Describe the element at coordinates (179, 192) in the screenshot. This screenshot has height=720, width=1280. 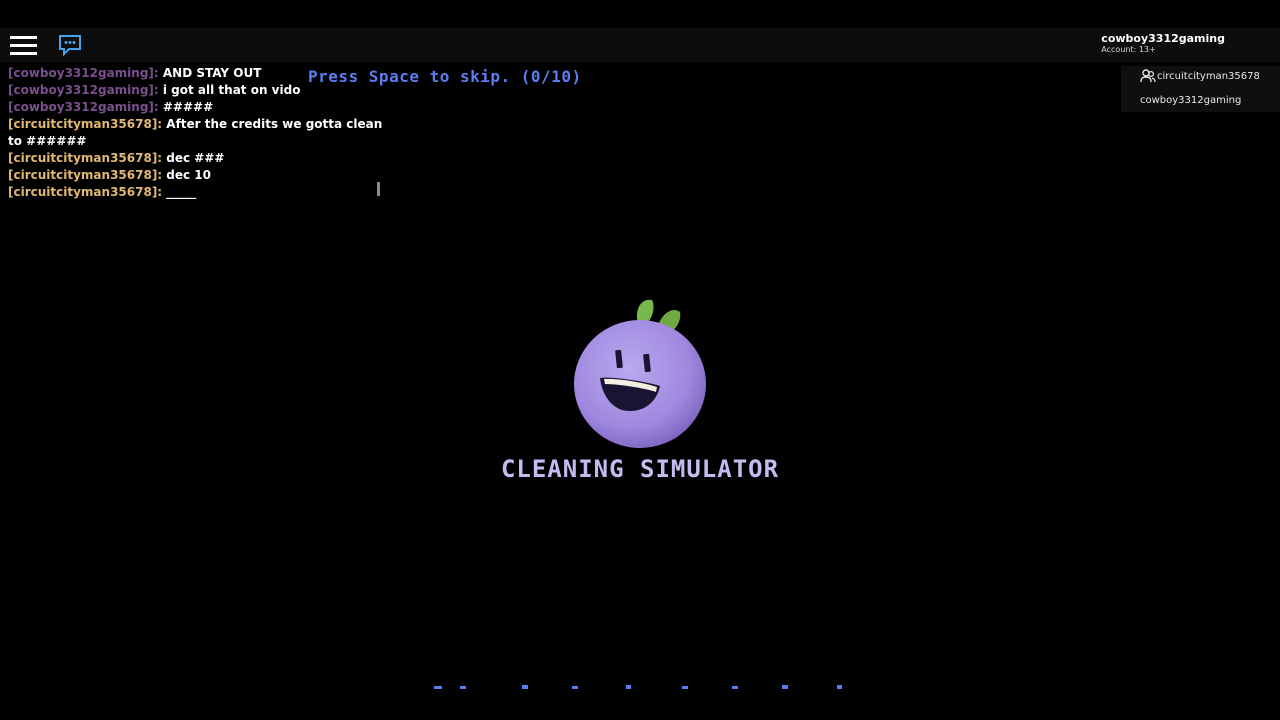
I see `chat-text: _____` at that location.